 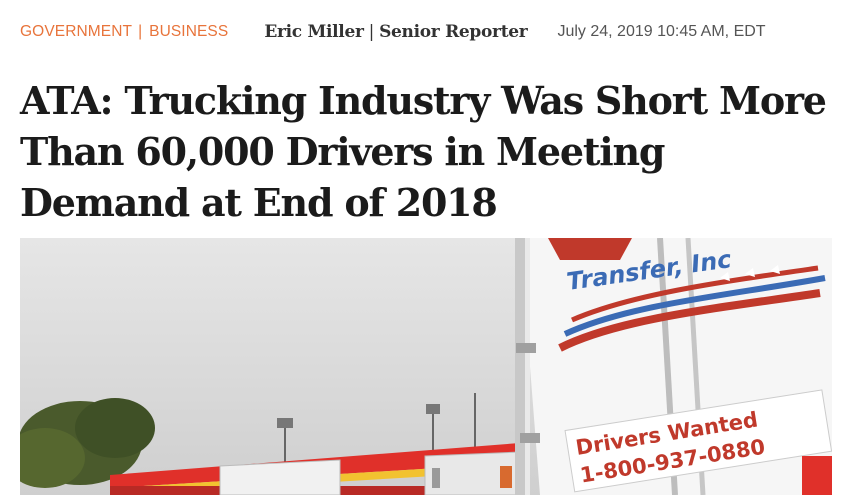 What do you see at coordinates (188, 32) in the screenshot?
I see `category-link-business: BUSINESS` at bounding box center [188, 32].